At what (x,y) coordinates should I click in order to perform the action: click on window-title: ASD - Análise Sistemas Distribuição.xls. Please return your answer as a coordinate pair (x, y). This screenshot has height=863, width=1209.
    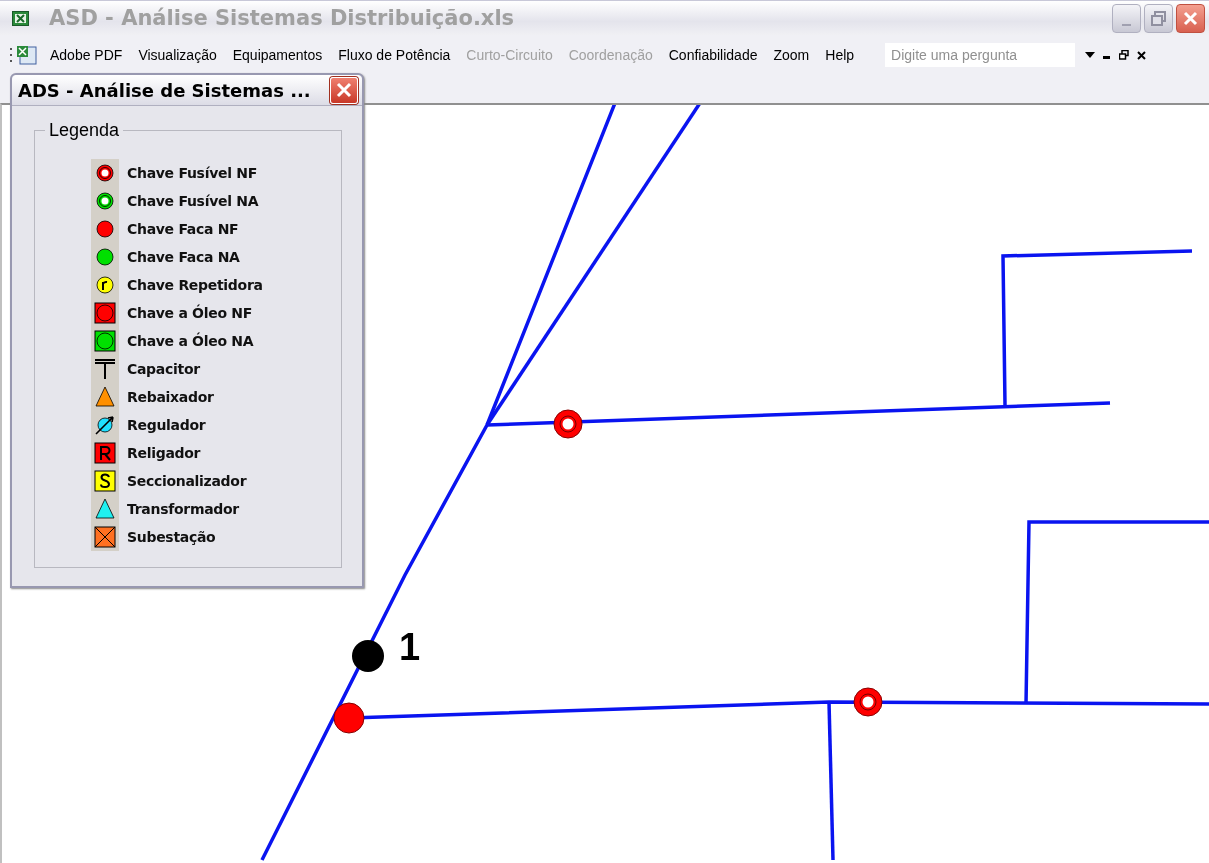
    Looking at the image, I should click on (282, 18).